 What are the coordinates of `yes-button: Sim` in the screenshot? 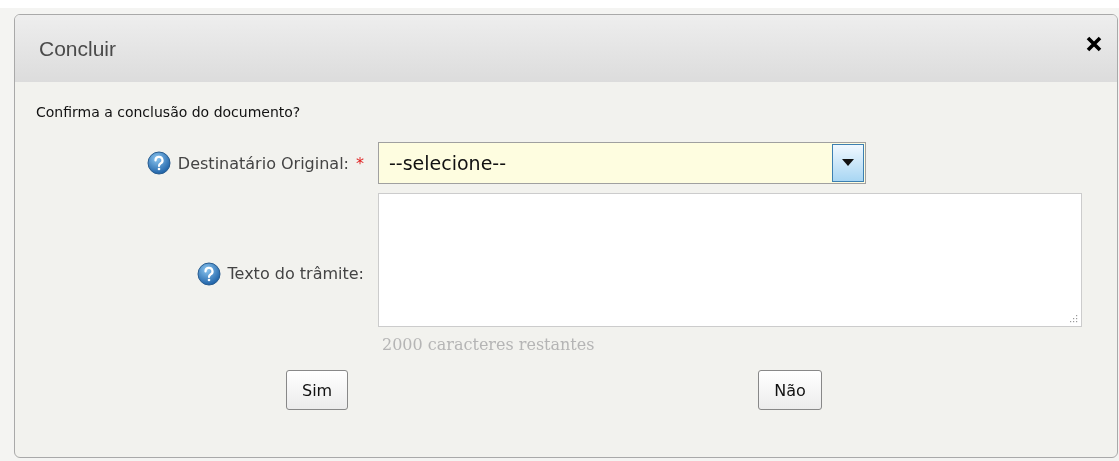 It's located at (317, 390).